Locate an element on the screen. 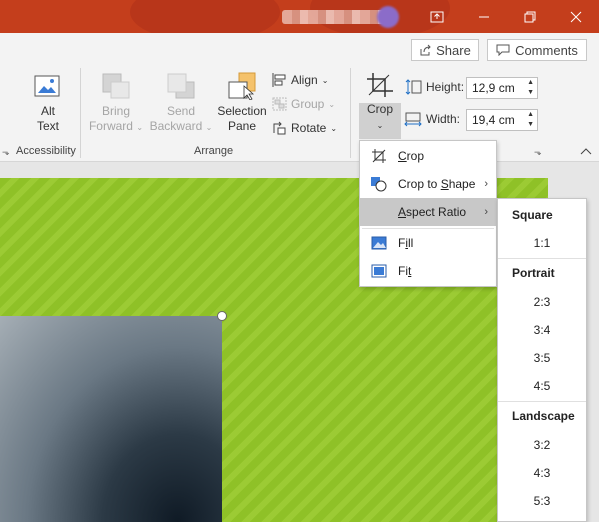  collapse-ribbon-icon is located at coordinates (586, 151).